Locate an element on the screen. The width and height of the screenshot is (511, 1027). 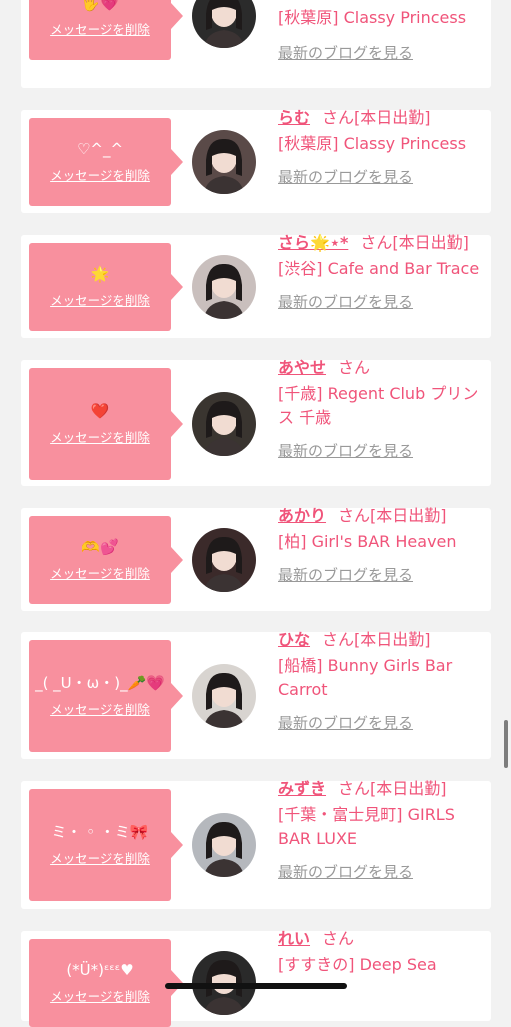
message-bubble: 🫶💕 メッセージを削除 is located at coordinates (106, 560).